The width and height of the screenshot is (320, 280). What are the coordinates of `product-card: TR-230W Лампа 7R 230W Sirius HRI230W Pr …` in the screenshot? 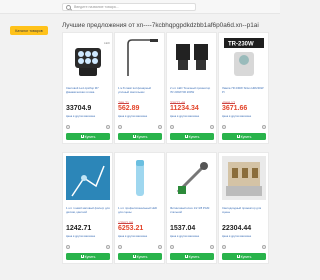 It's located at (243, 88).